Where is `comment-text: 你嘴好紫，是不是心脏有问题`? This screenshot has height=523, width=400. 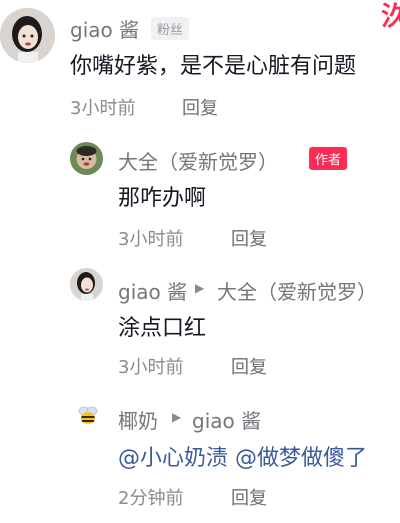 comment-text: 你嘴好紫，是不是心脏有问题 is located at coordinates (213, 66).